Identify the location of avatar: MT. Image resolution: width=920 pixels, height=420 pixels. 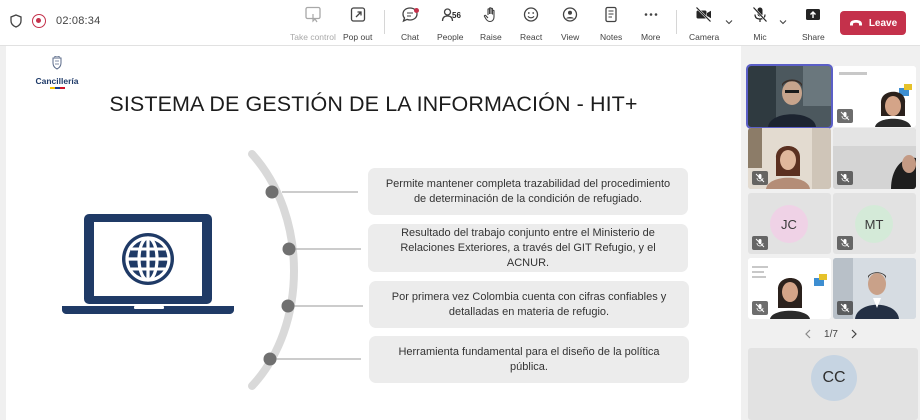
(874, 224).